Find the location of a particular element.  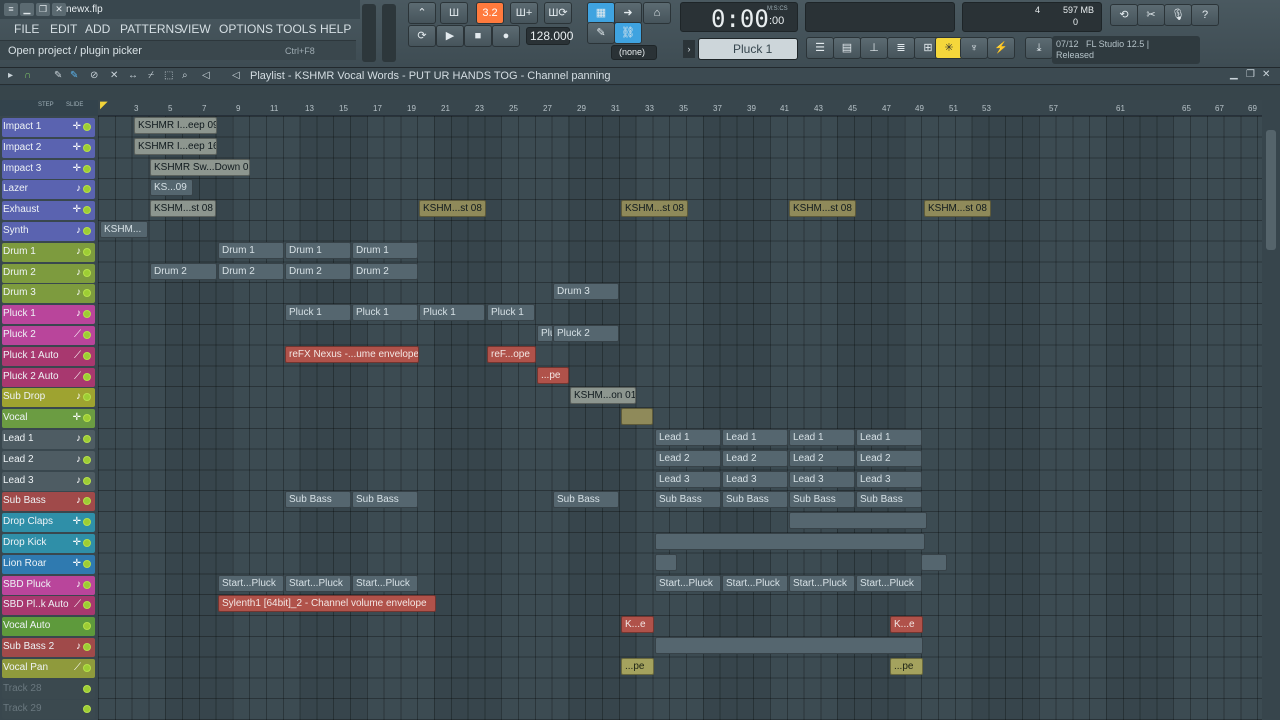

track-header: Track 29 is located at coordinates (48, 710).